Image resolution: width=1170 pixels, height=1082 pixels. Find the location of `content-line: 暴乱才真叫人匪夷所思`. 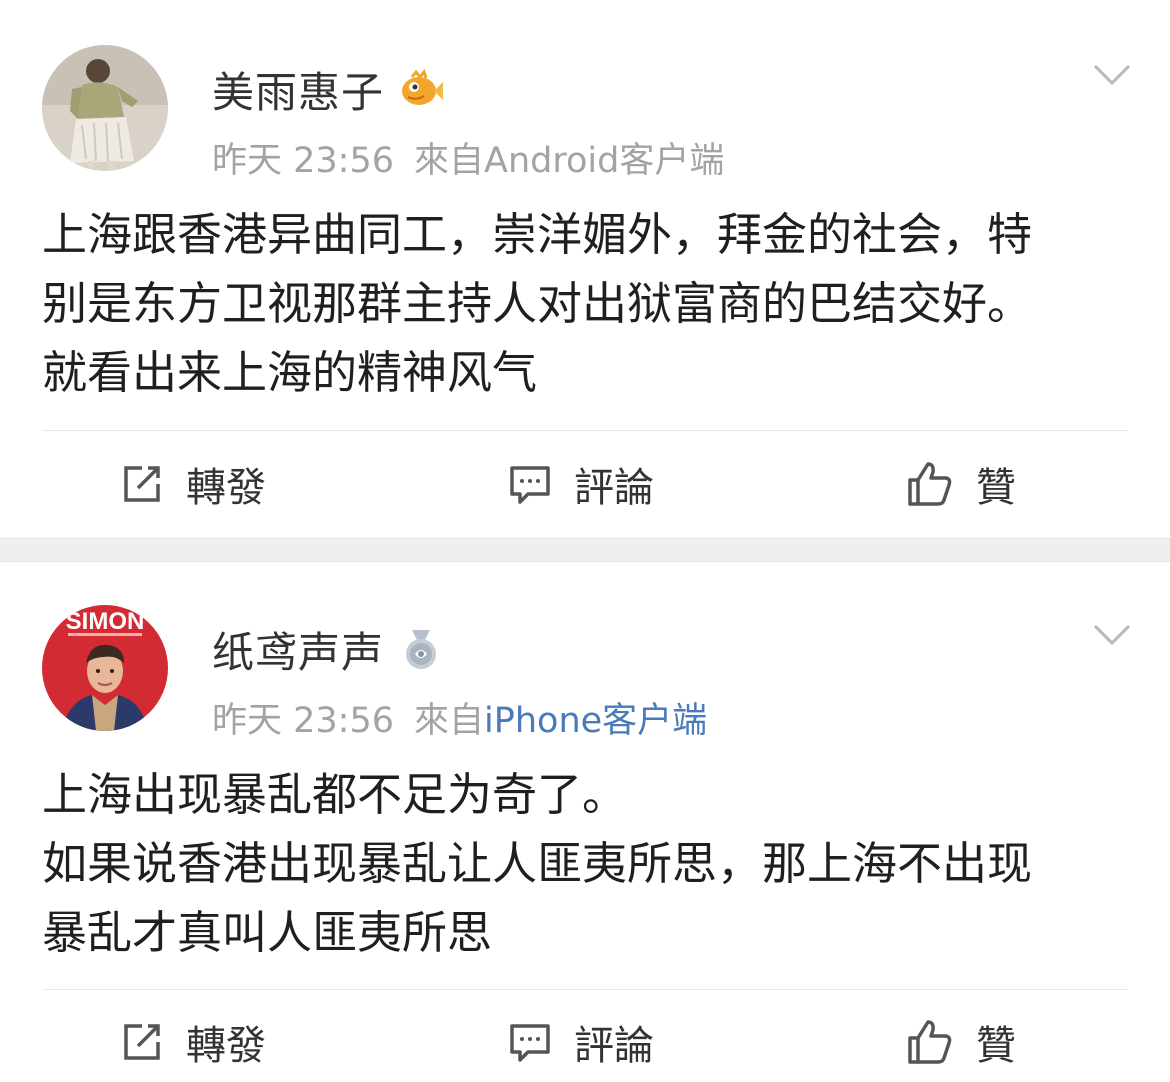

content-line: 暴乱才真叫人匪夷所思 is located at coordinates (267, 932).